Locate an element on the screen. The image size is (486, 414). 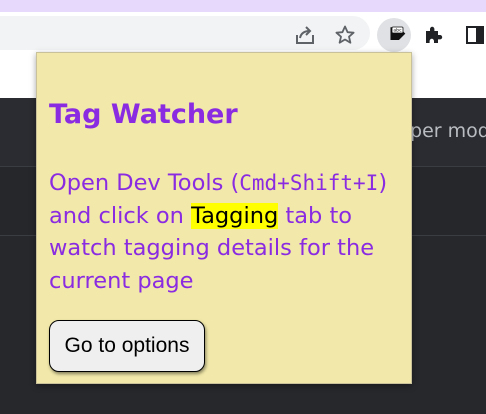
tagging-tab-name: Tagging is located at coordinates (235, 215).